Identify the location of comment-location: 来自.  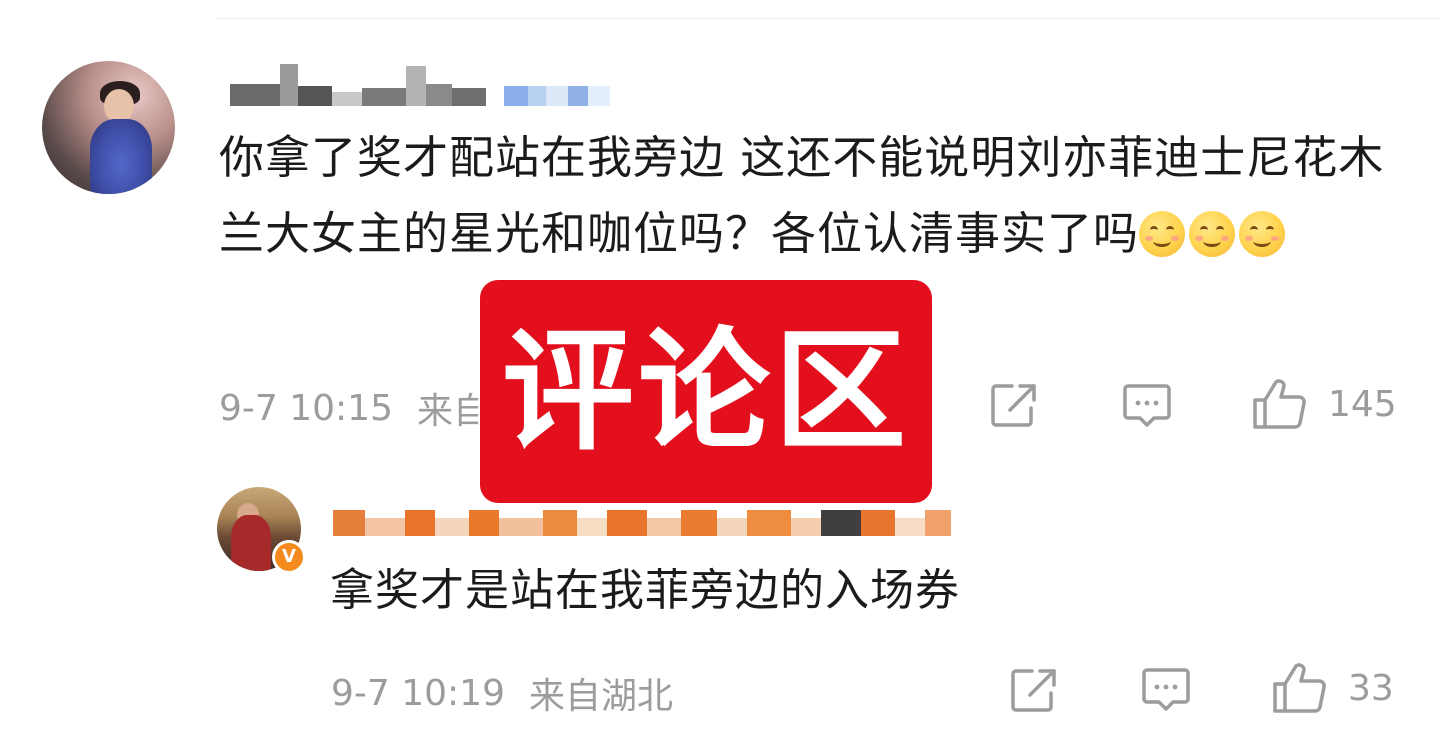
(453, 411).